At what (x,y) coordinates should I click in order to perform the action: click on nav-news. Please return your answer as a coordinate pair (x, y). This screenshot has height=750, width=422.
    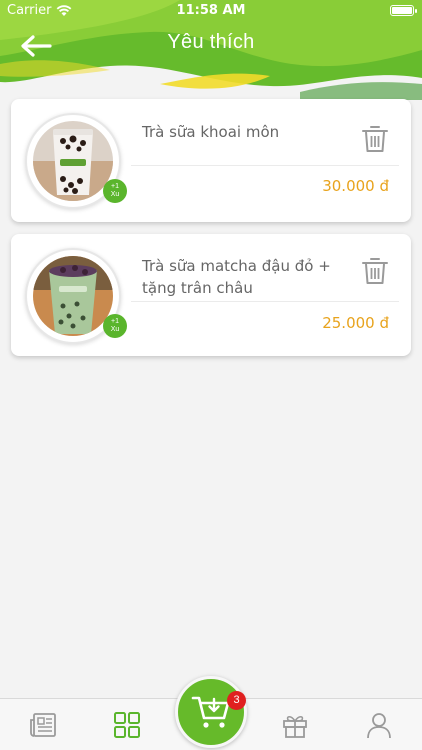
    Looking at the image, I should click on (43, 725).